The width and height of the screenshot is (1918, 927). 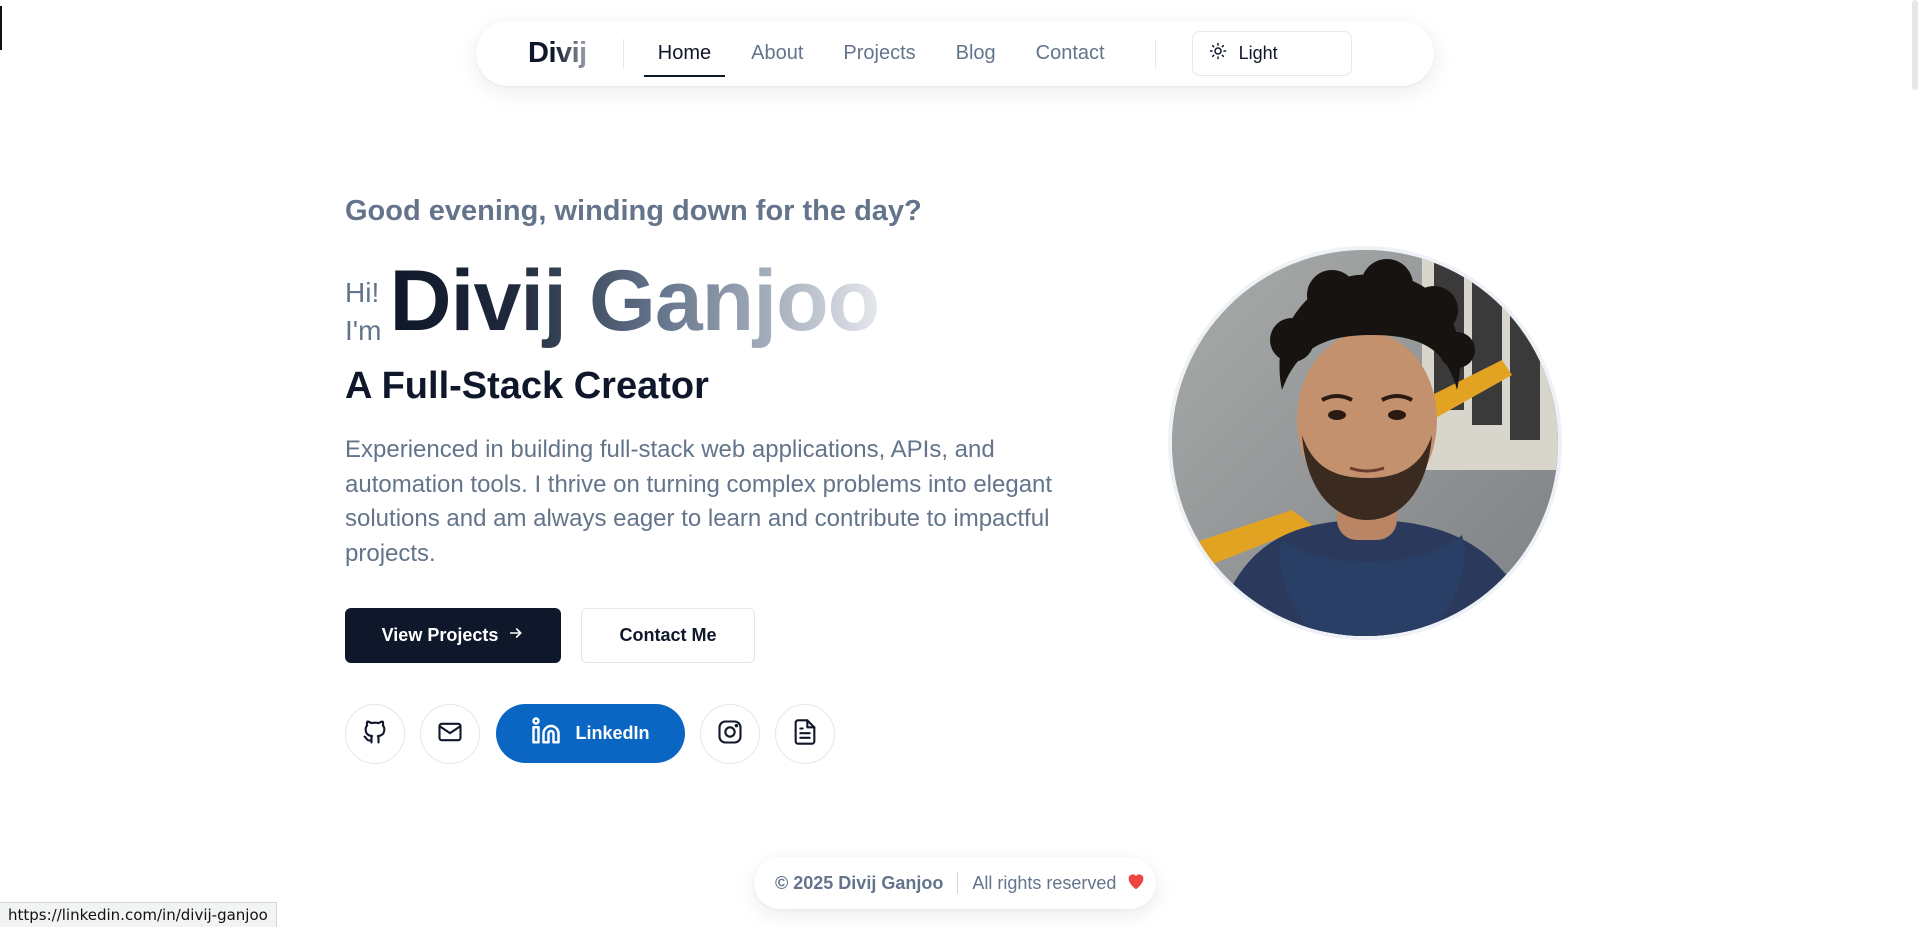 I want to click on nav-links: Home About Projects Blog Contact, so click(x=874, y=56).